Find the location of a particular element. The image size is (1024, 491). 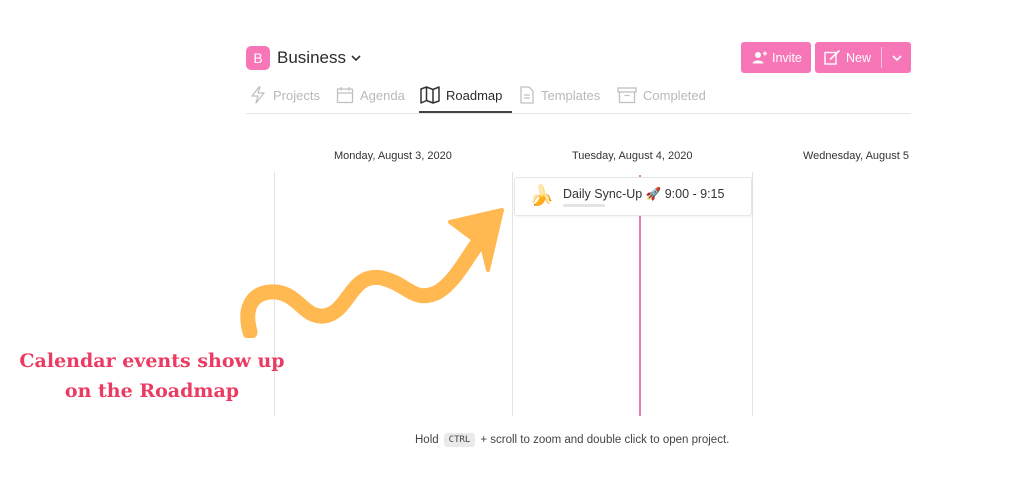

event-progress-bar is located at coordinates (584, 205).